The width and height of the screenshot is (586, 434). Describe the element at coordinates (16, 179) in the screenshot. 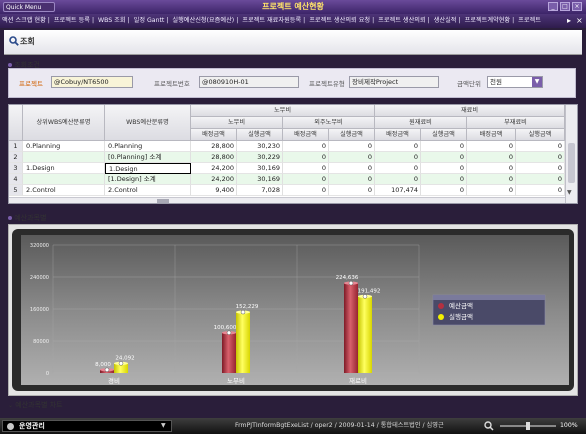

I see `row-number: 4` at that location.